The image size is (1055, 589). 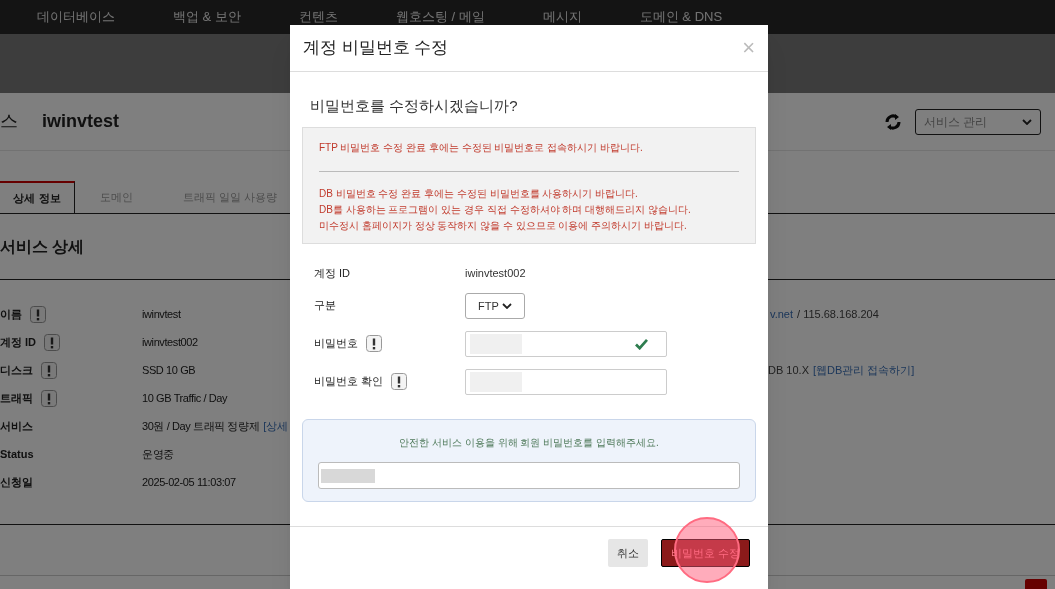 What do you see at coordinates (42, 246) in the screenshot?
I see `section-title: 서비스 상세` at bounding box center [42, 246].